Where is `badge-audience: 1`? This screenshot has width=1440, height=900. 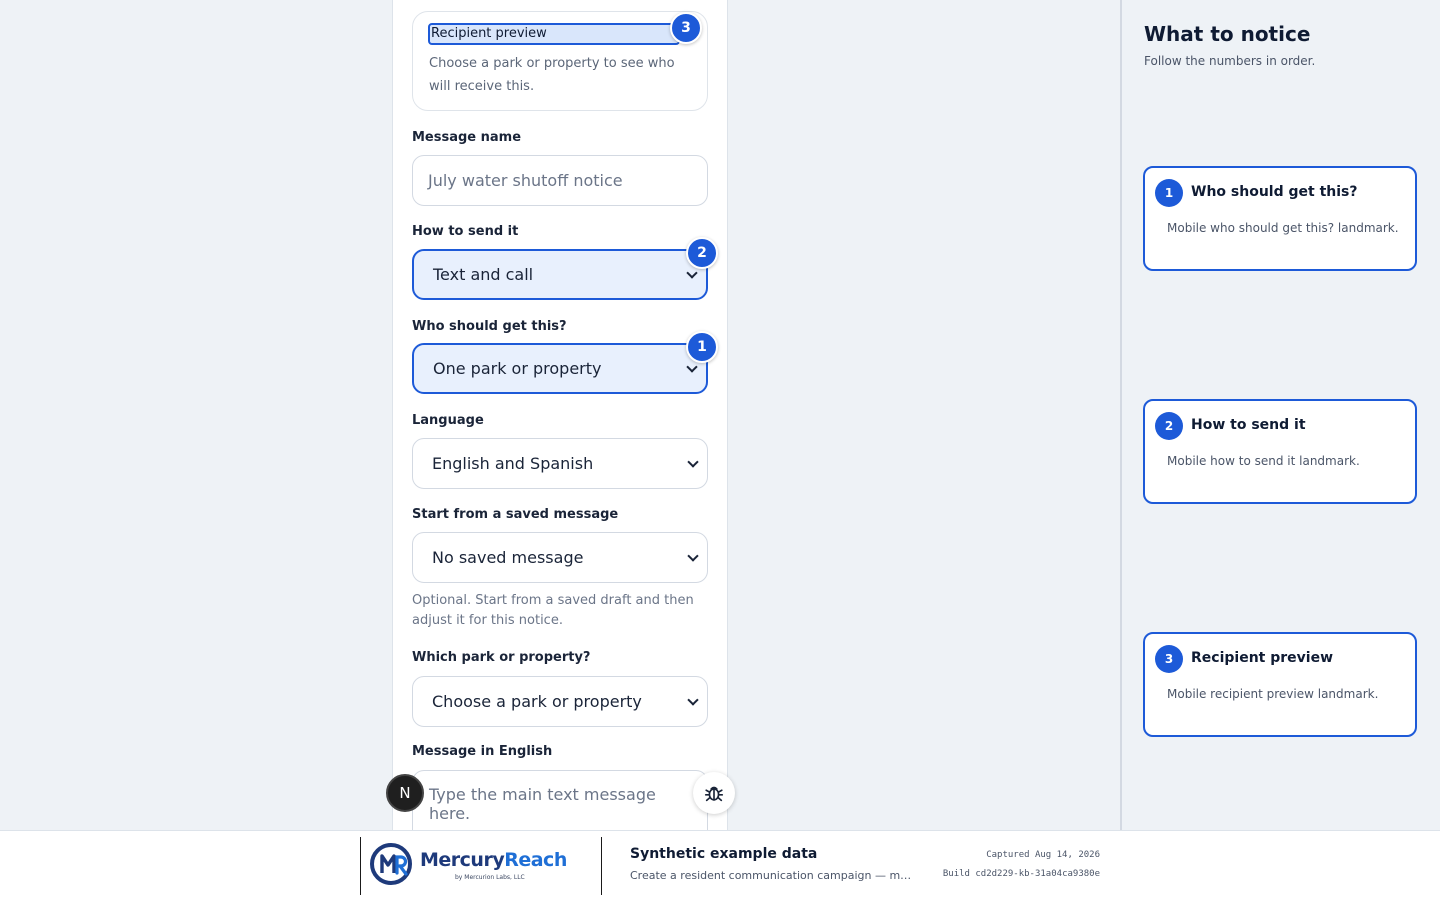
badge-audience: 1 is located at coordinates (702, 347).